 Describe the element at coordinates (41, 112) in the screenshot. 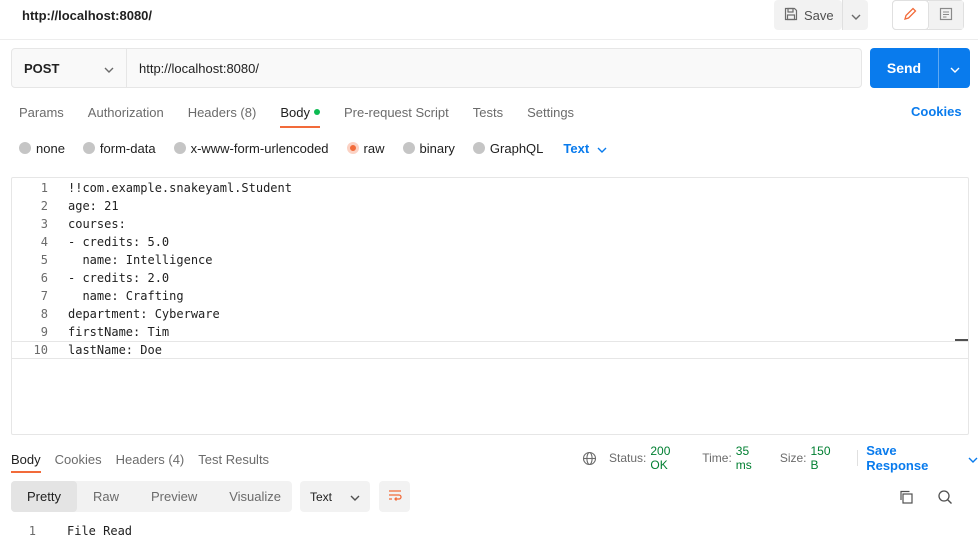

I see `tab-params: Params` at that location.